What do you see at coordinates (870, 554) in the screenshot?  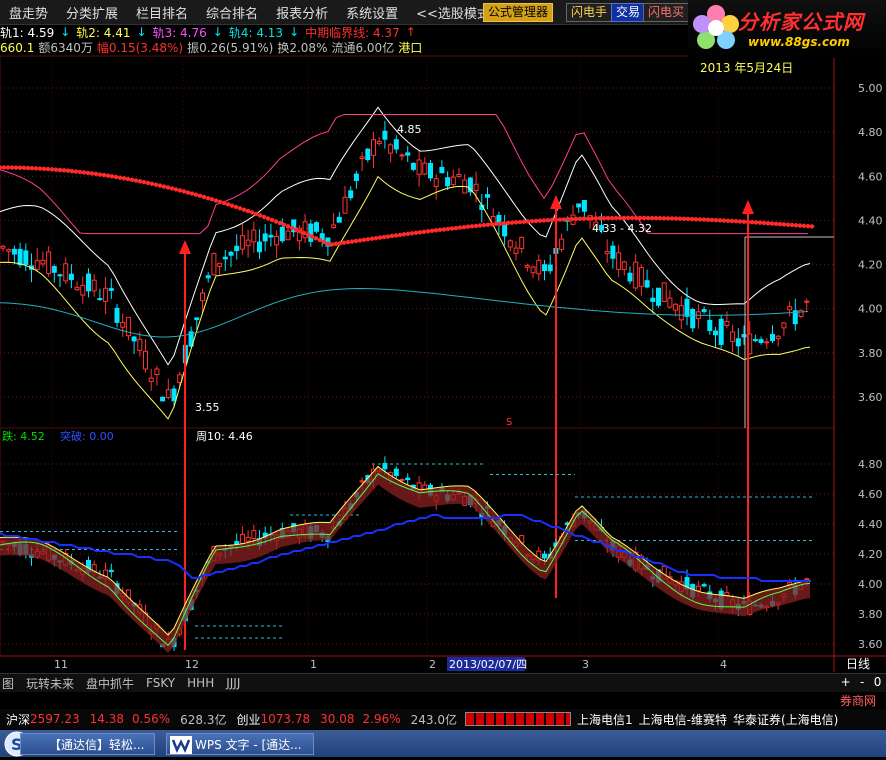 I see `lower-axis-tick: 4.20` at bounding box center [870, 554].